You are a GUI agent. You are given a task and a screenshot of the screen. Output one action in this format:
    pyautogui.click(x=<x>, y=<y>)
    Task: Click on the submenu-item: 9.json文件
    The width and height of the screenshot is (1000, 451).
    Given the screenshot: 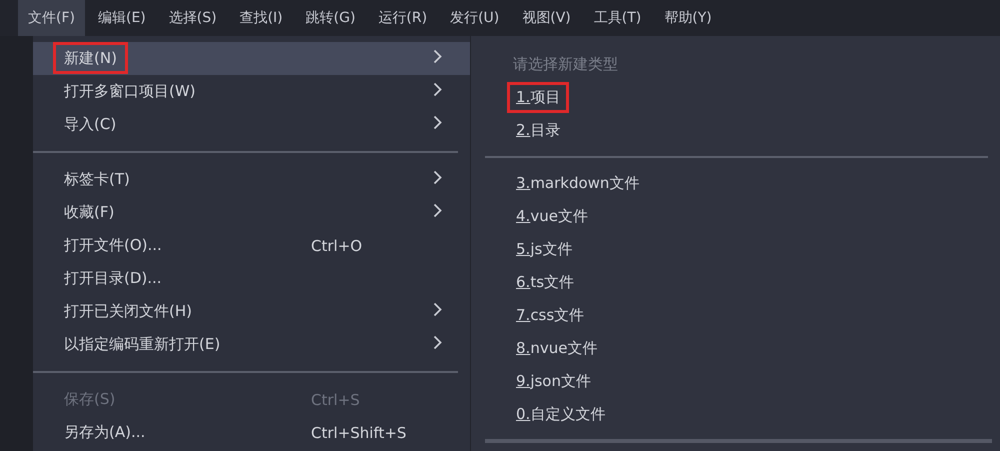 What is the action you would take?
    pyautogui.click(x=553, y=381)
    